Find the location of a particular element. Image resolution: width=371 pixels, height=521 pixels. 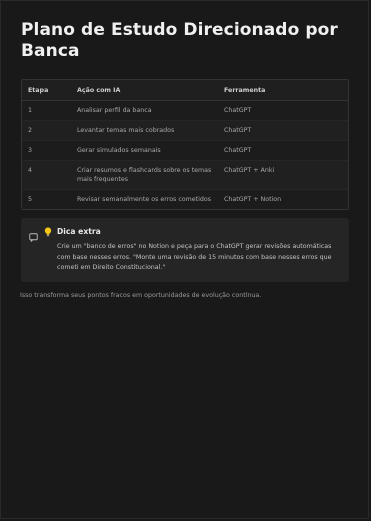

header-ferramenta: Ferramenta is located at coordinates (283, 90).